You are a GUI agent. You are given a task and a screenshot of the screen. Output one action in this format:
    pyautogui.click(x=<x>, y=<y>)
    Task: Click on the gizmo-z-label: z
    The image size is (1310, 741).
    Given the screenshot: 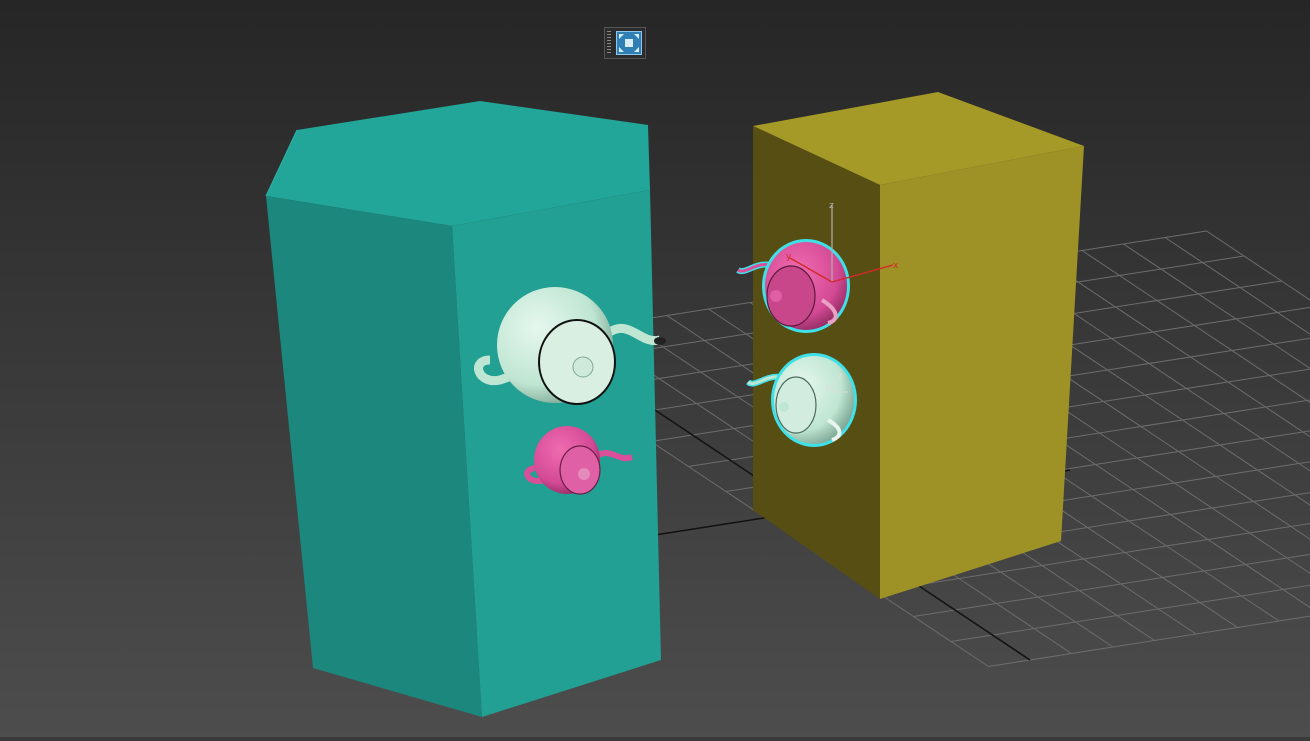 What is the action you would take?
    pyautogui.click(x=831, y=206)
    